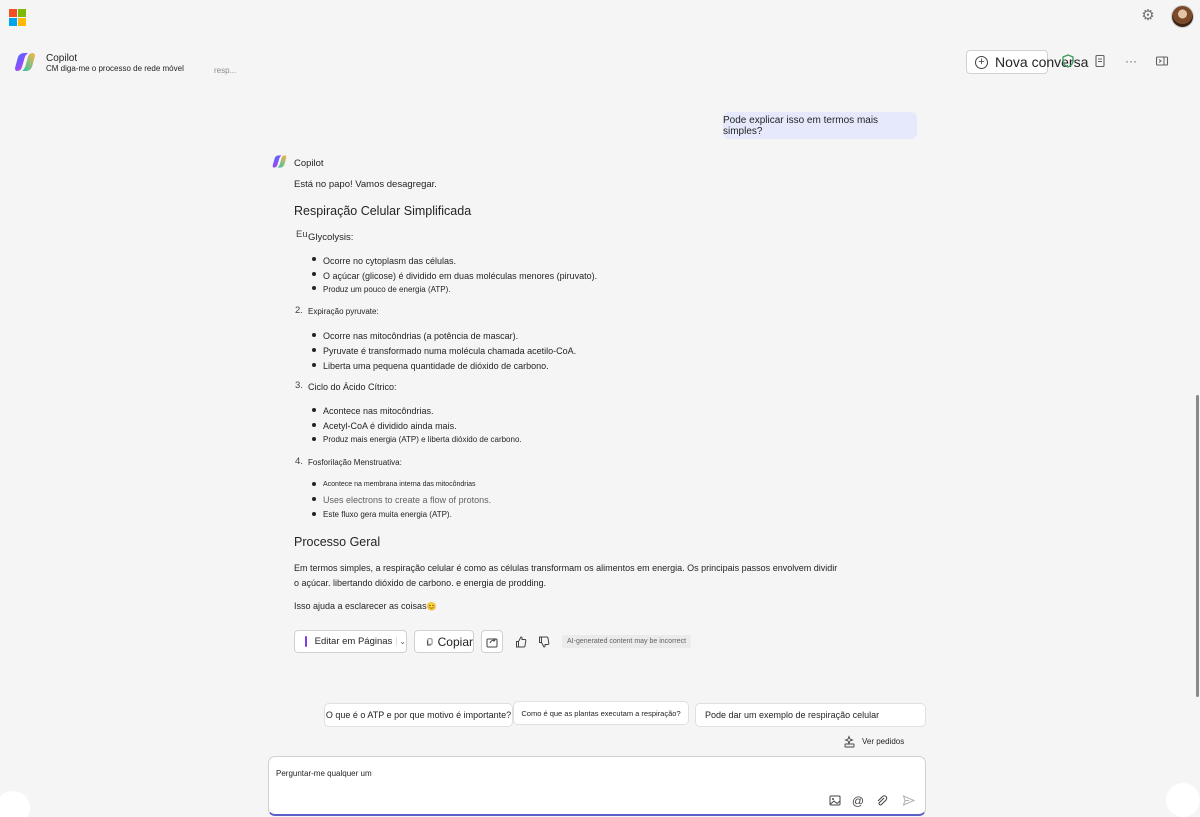 This screenshot has height=817, width=1200. I want to click on share-icon, so click(492, 642).